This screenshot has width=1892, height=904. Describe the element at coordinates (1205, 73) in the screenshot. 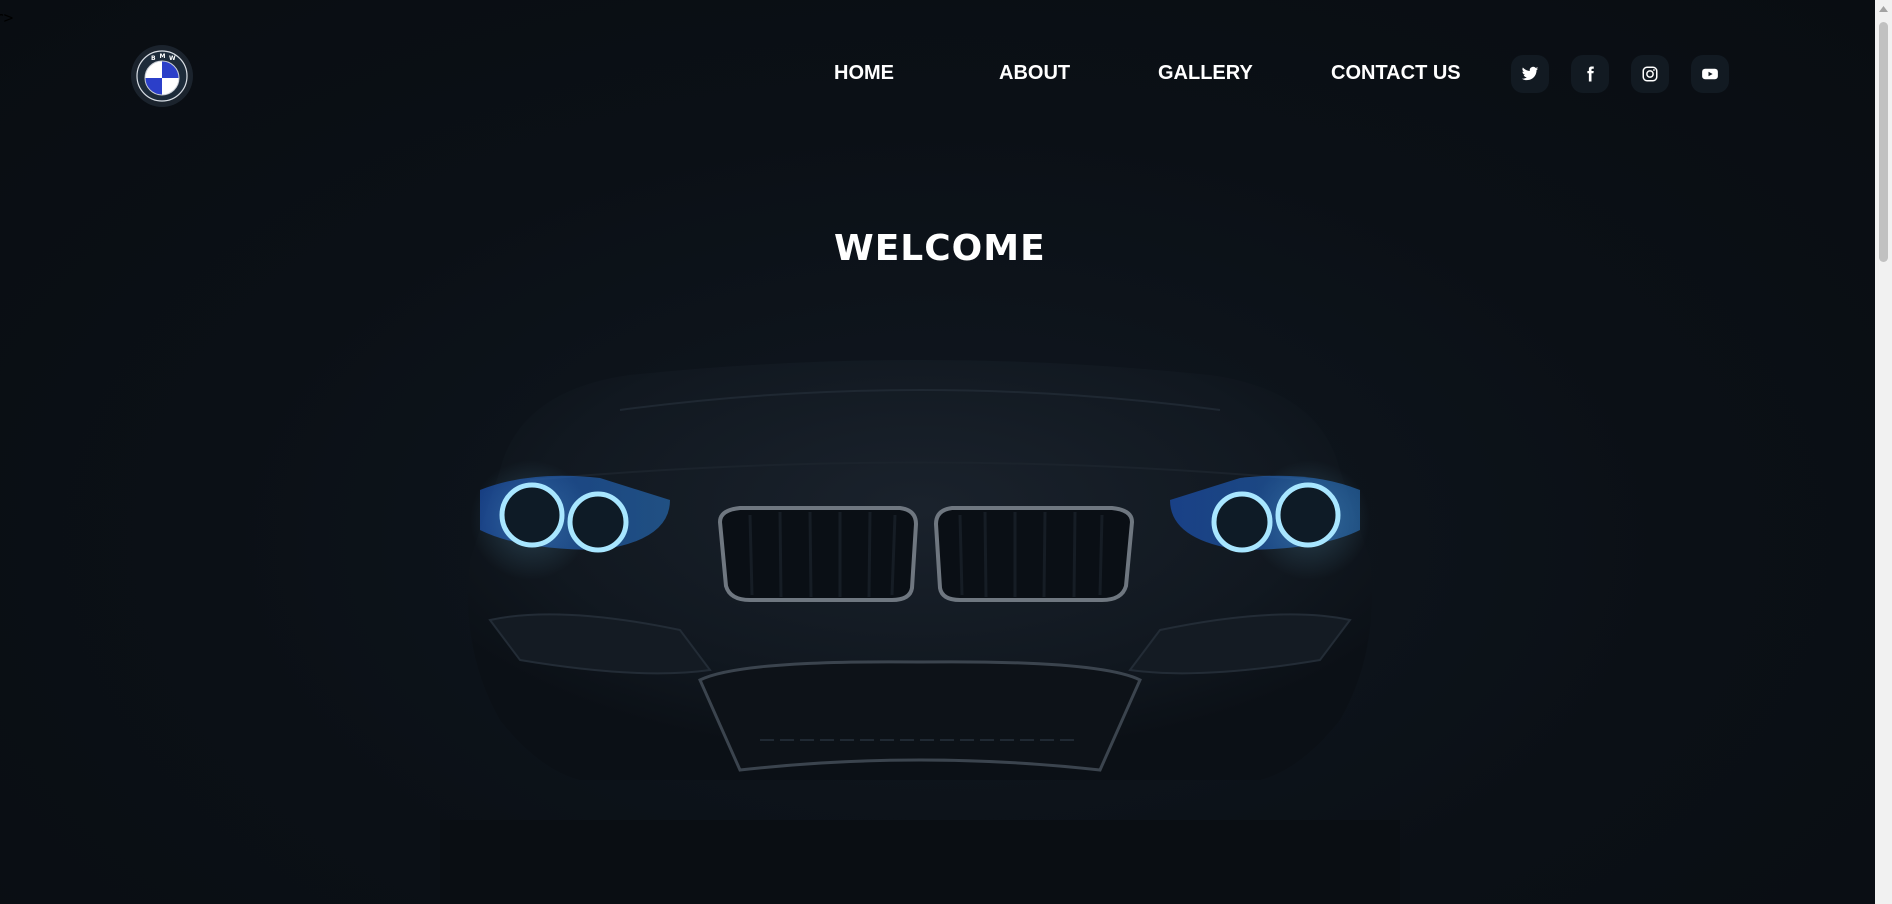

I see `nav-gallery-link: GALLERY` at that location.